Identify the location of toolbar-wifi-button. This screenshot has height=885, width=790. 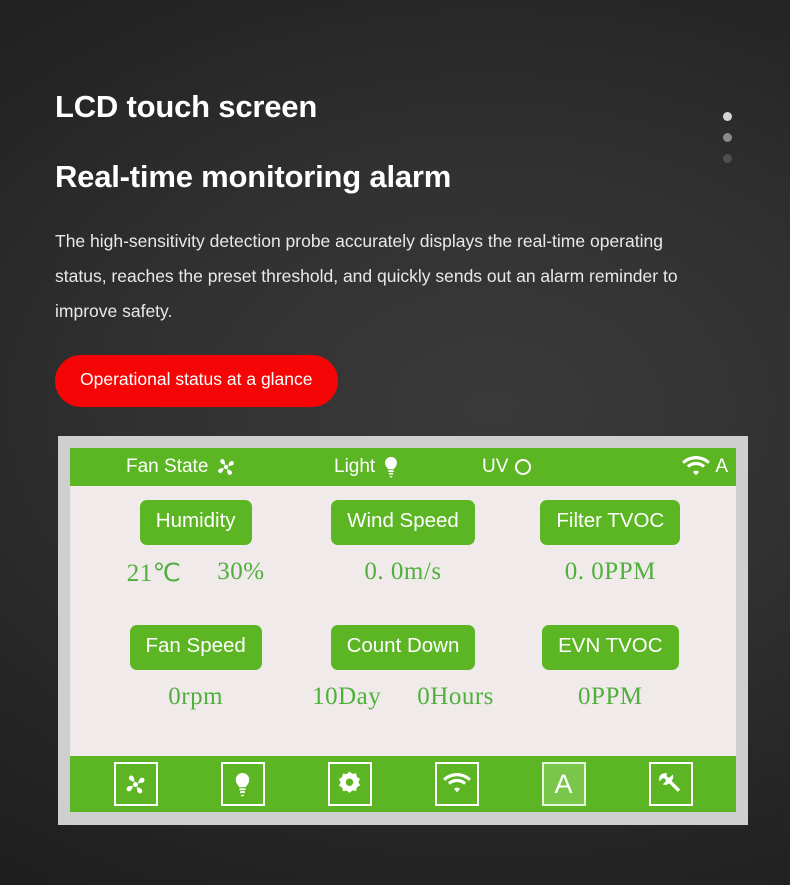
(456, 784).